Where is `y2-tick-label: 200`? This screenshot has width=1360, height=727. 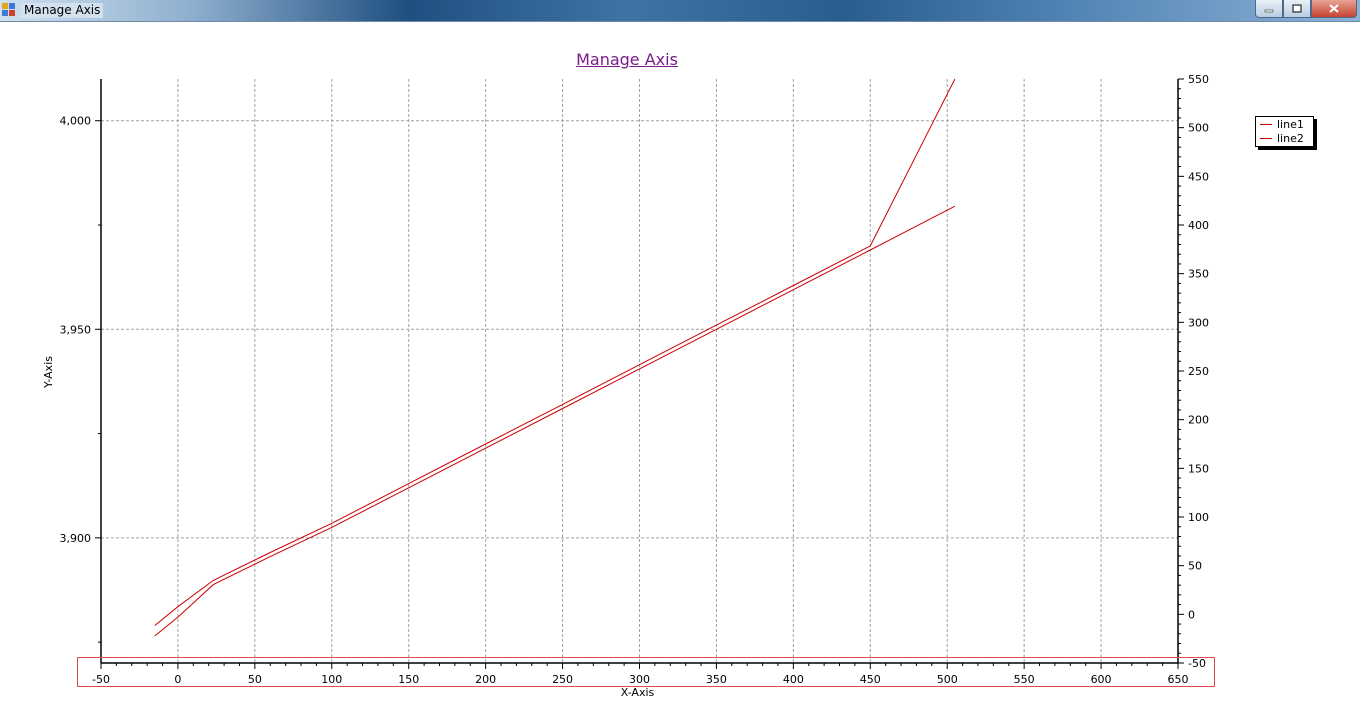
y2-tick-label: 200 is located at coordinates (1198, 420).